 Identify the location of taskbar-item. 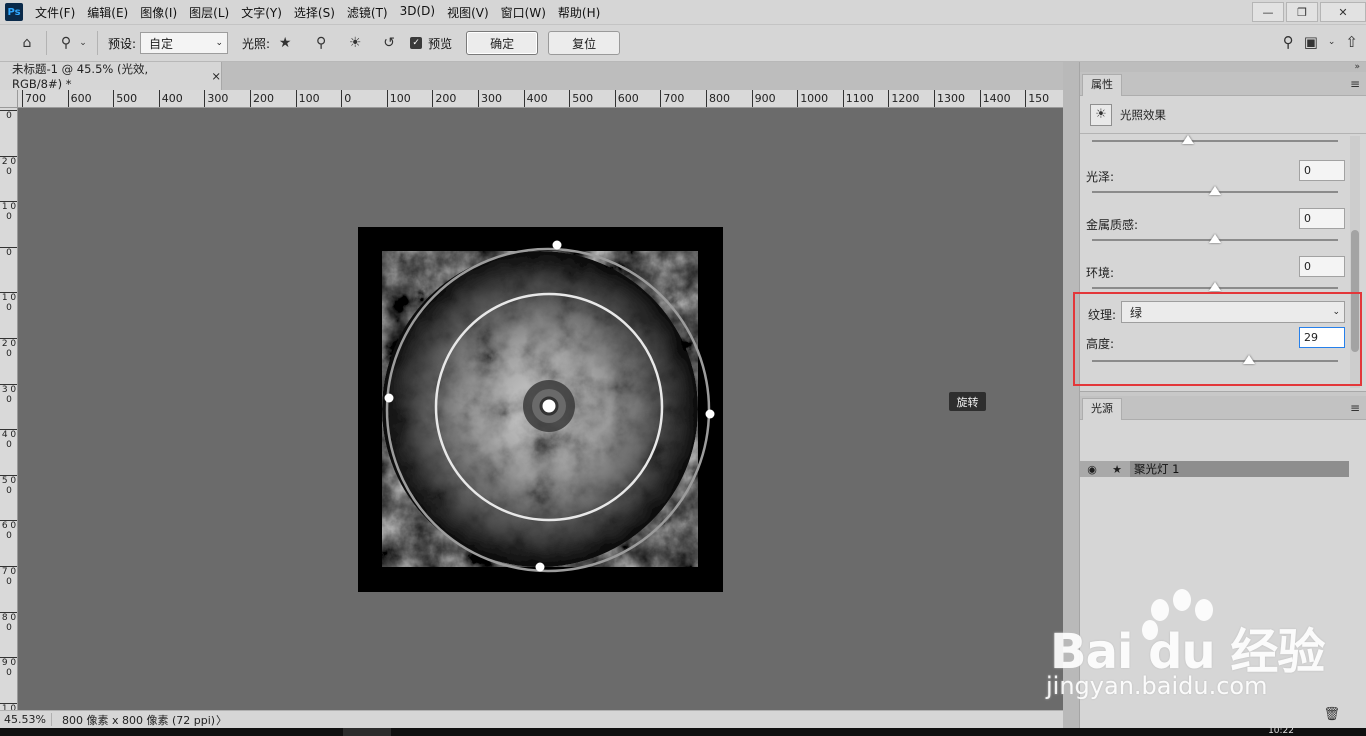
(367, 732).